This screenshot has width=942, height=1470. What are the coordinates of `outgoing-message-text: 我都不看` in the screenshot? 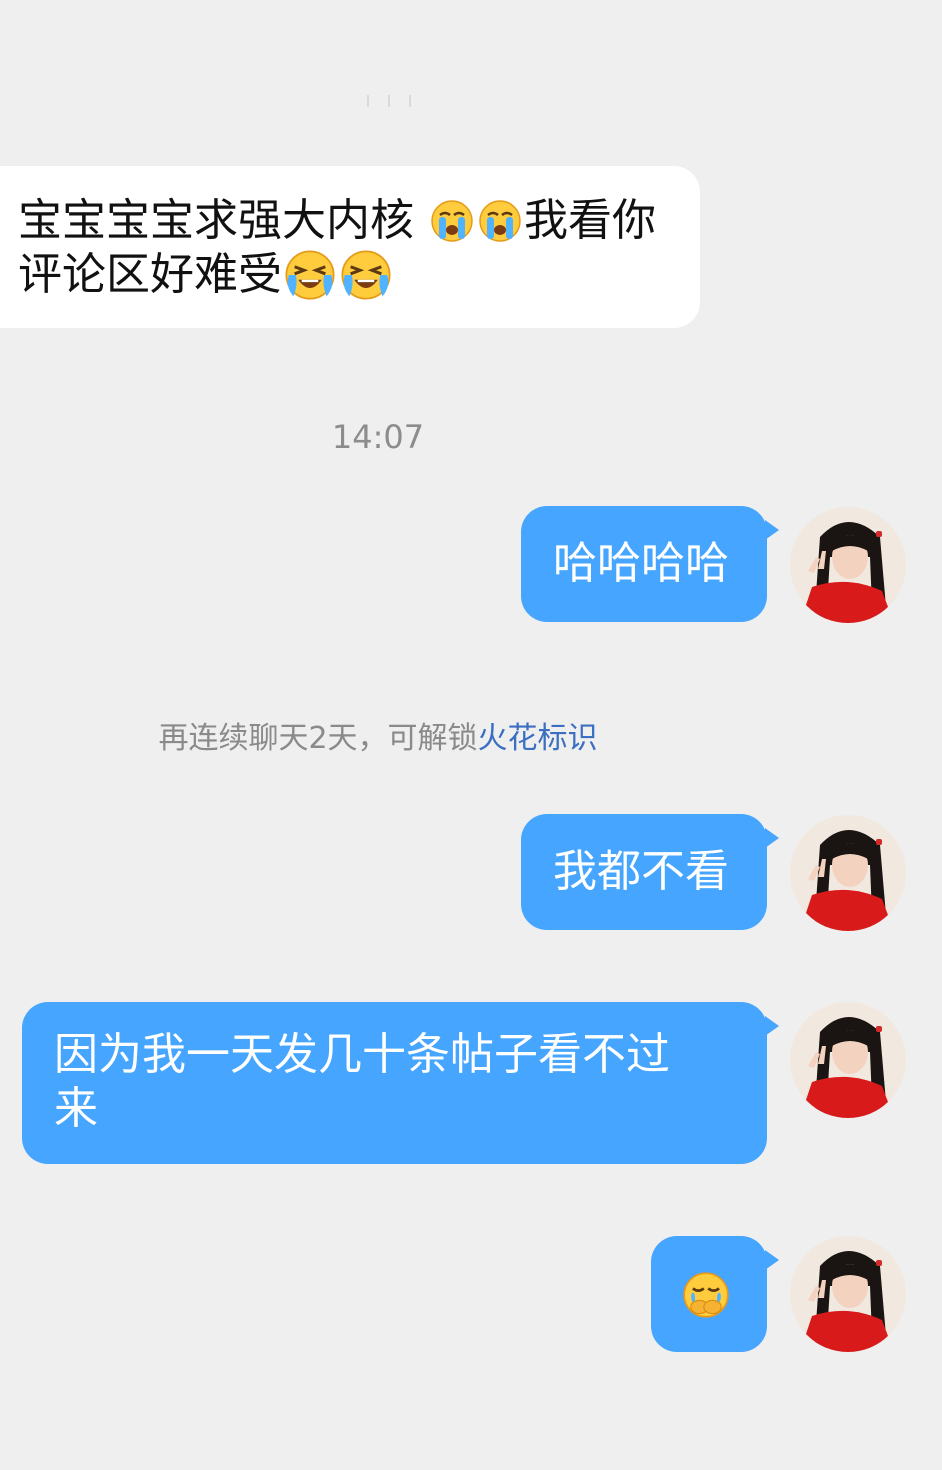 It's located at (641, 871).